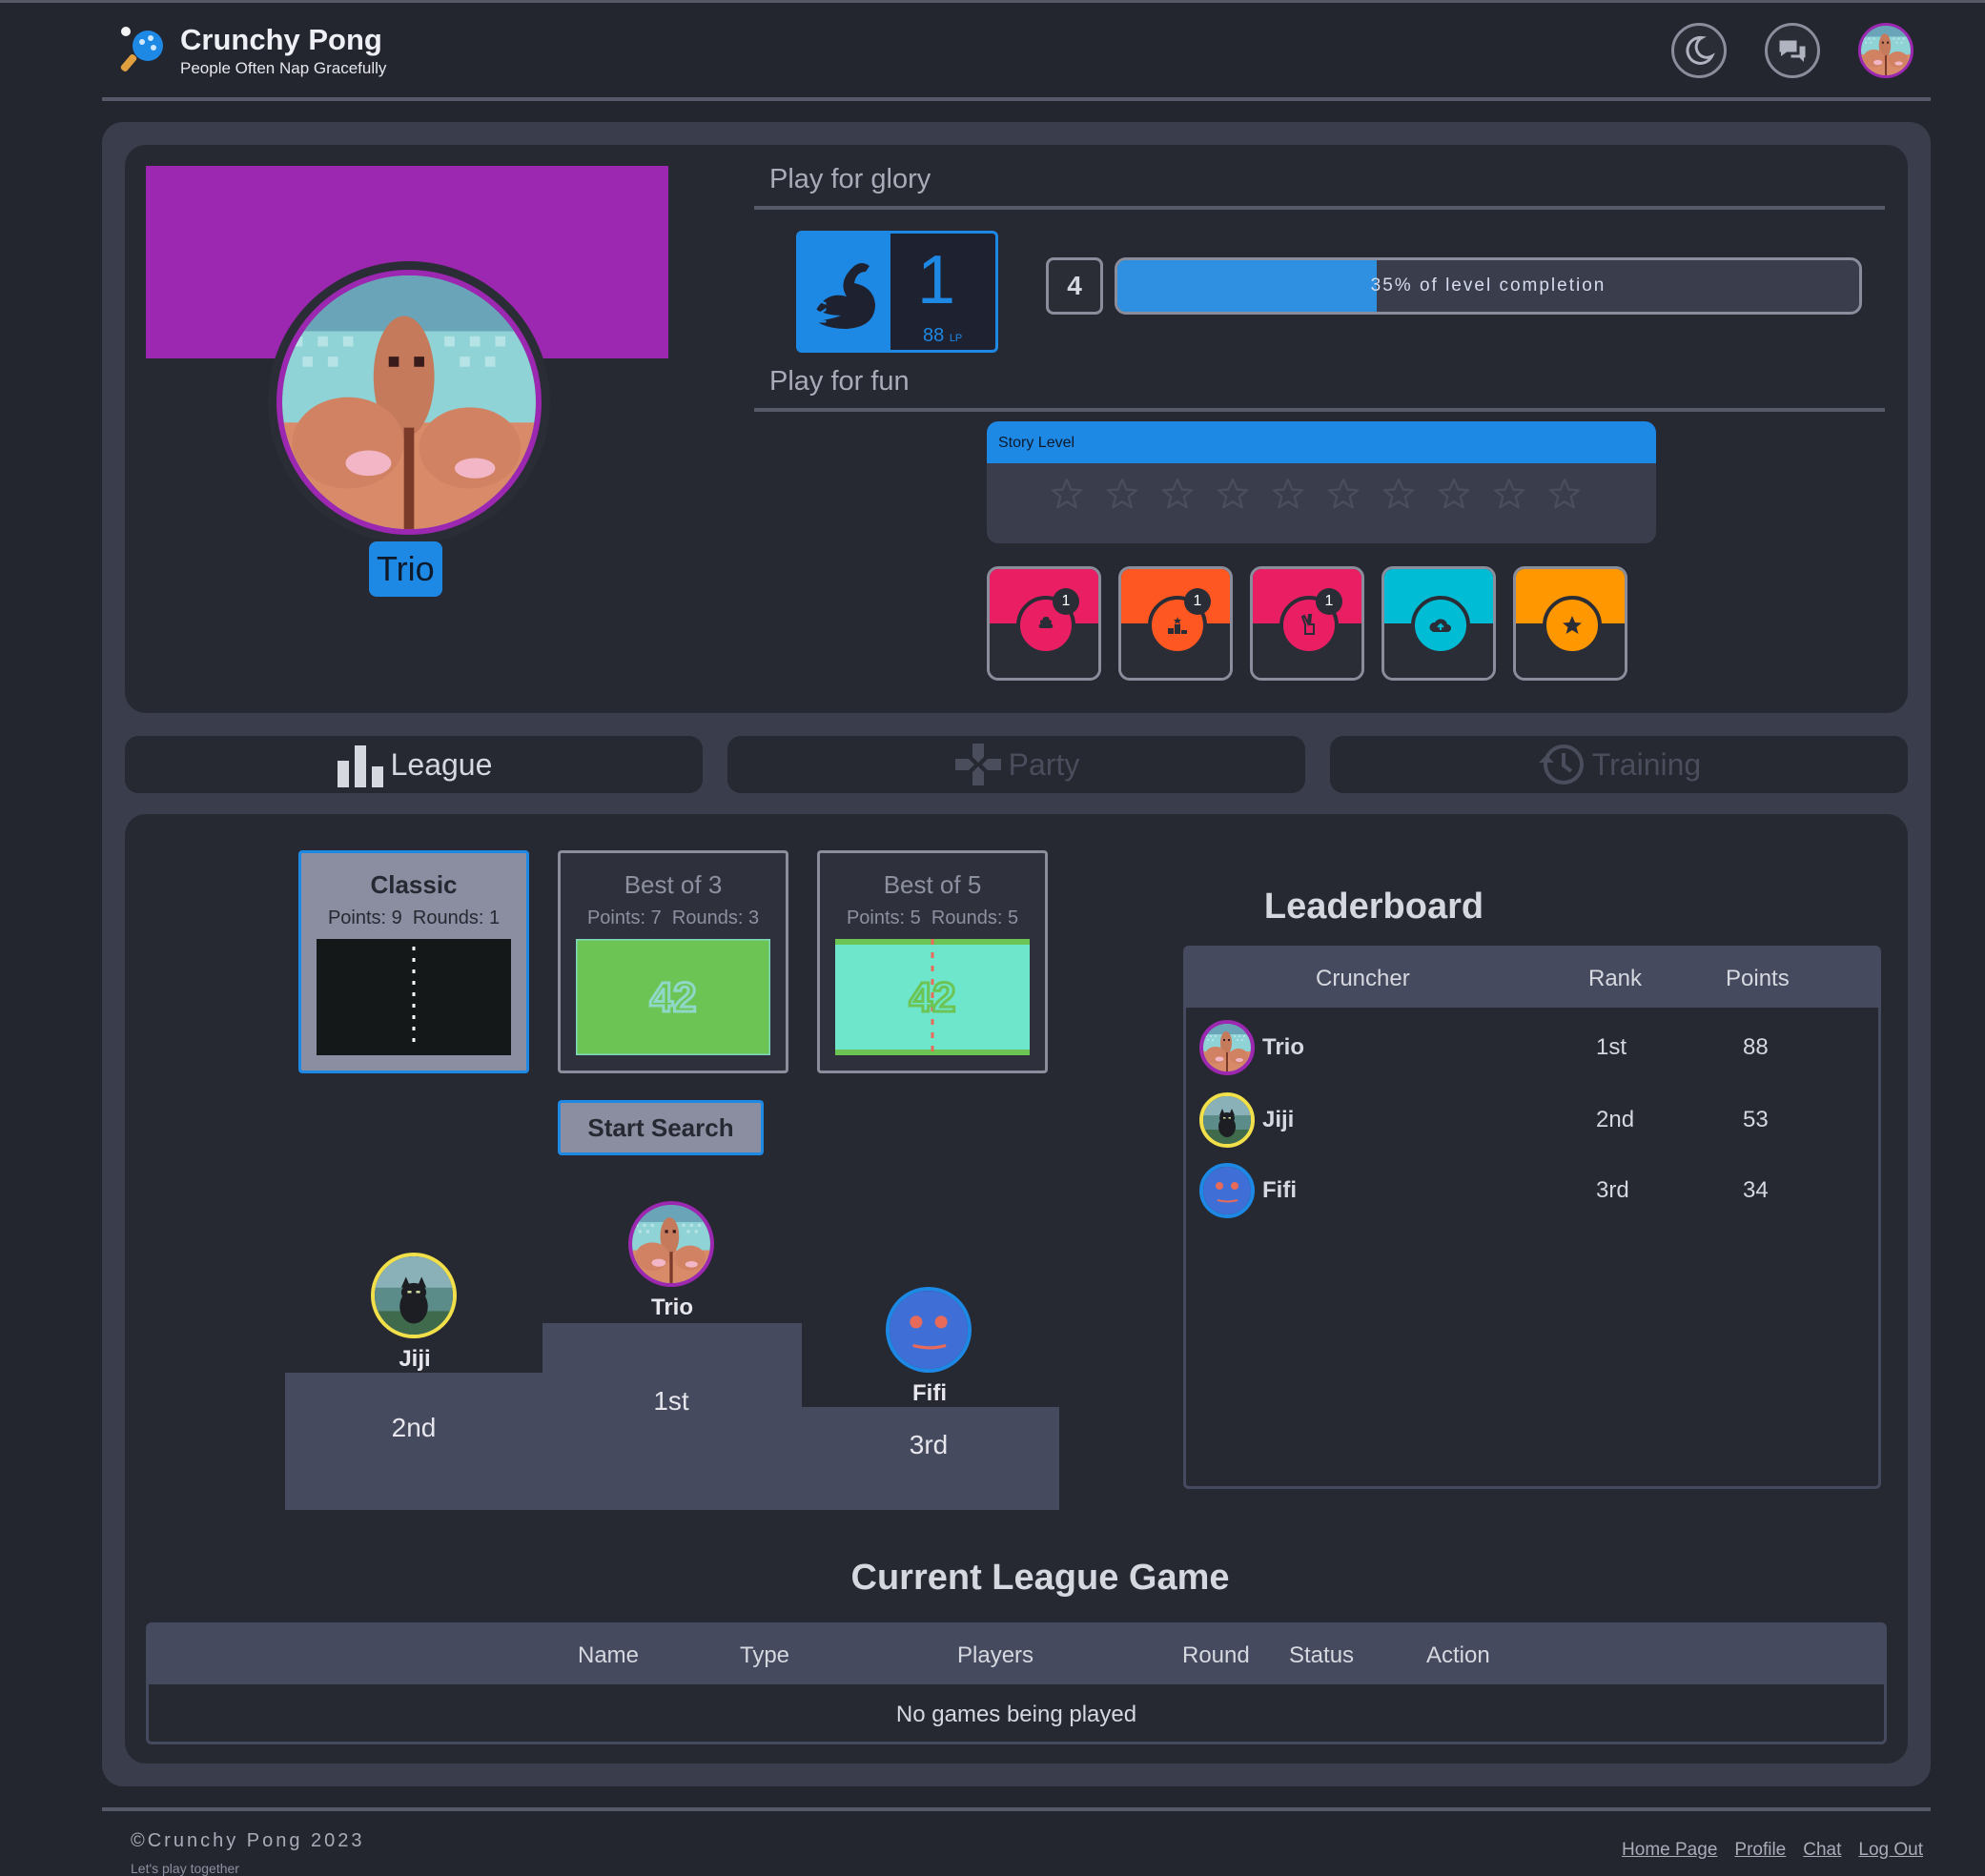 The image size is (1985, 1876). What do you see at coordinates (144, 49) in the screenshot?
I see `ping-pong-logo-icon` at bounding box center [144, 49].